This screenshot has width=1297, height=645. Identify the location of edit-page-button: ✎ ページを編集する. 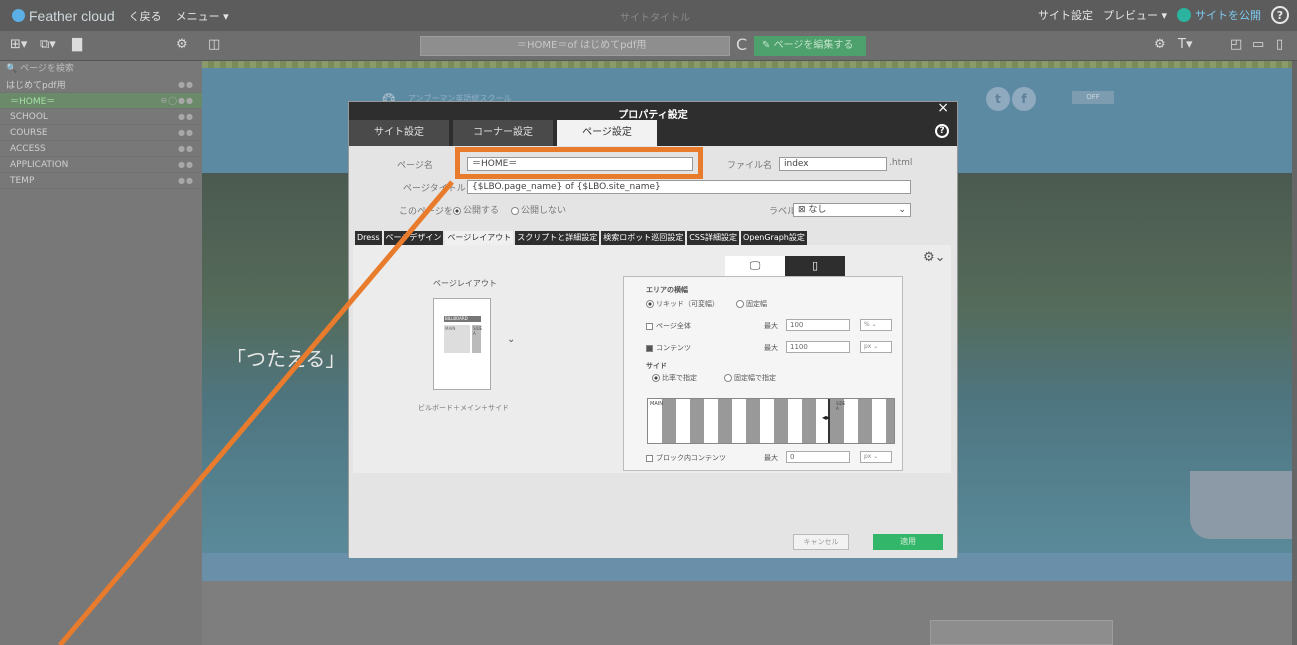
(810, 46).